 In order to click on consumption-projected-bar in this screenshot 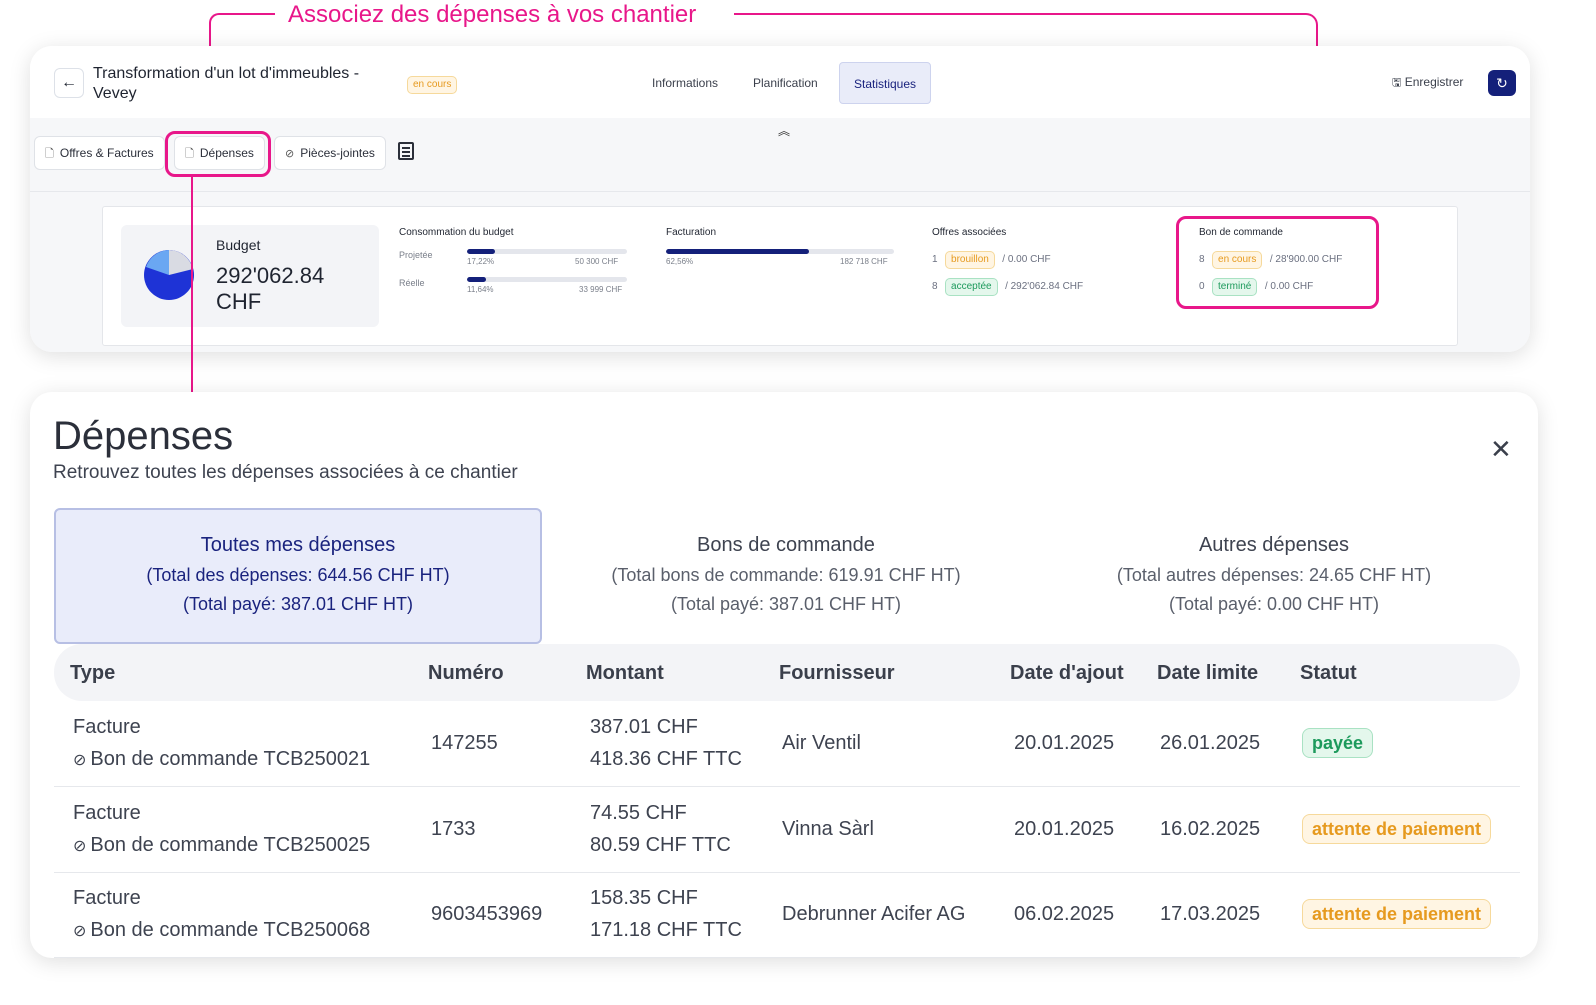, I will do `click(547, 251)`.